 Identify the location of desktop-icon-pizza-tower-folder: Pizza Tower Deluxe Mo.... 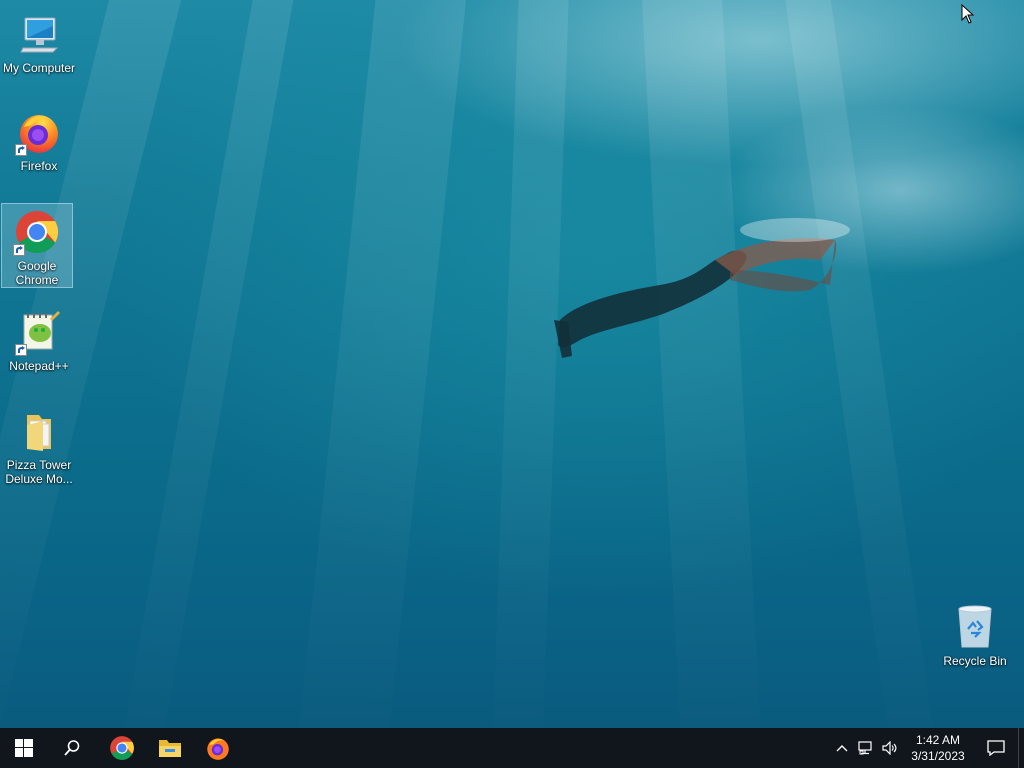
(39, 444).